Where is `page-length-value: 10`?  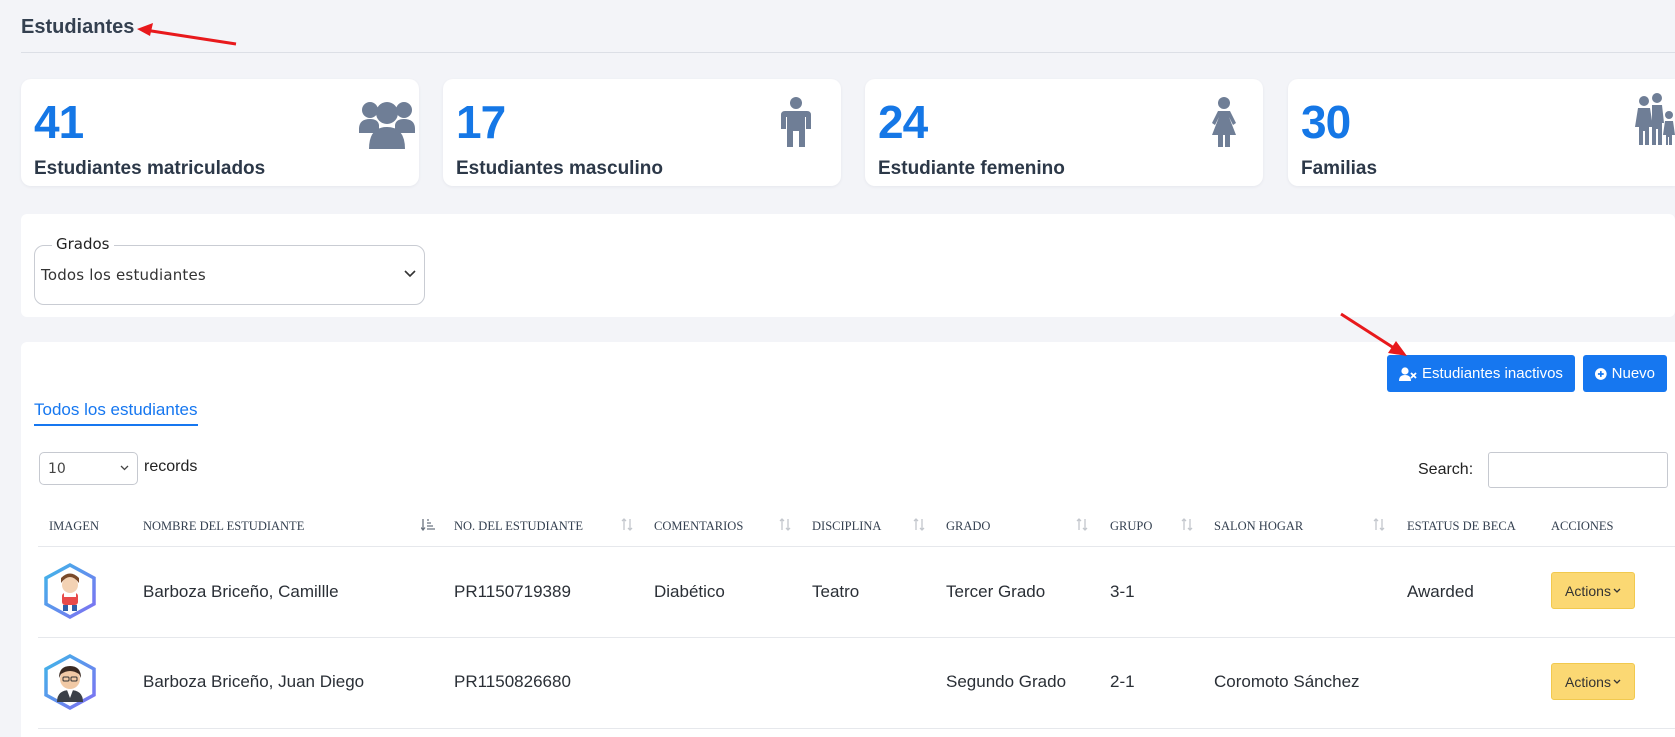 page-length-value: 10 is located at coordinates (57, 469).